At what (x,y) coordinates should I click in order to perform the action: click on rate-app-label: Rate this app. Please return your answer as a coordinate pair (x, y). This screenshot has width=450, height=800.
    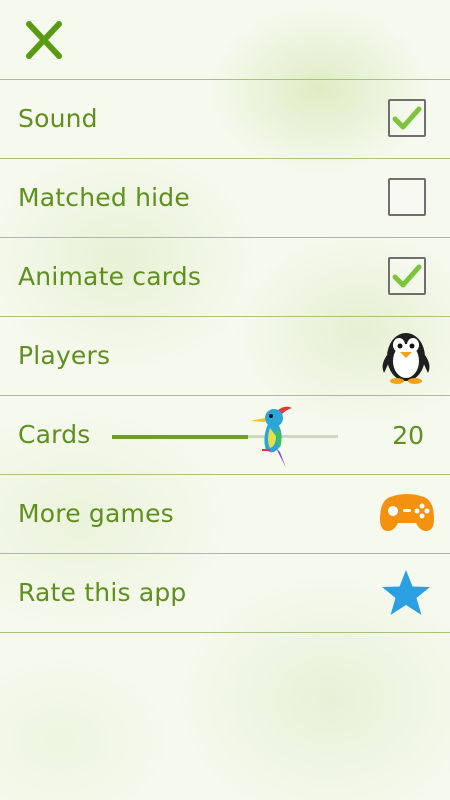
    Looking at the image, I should click on (102, 592).